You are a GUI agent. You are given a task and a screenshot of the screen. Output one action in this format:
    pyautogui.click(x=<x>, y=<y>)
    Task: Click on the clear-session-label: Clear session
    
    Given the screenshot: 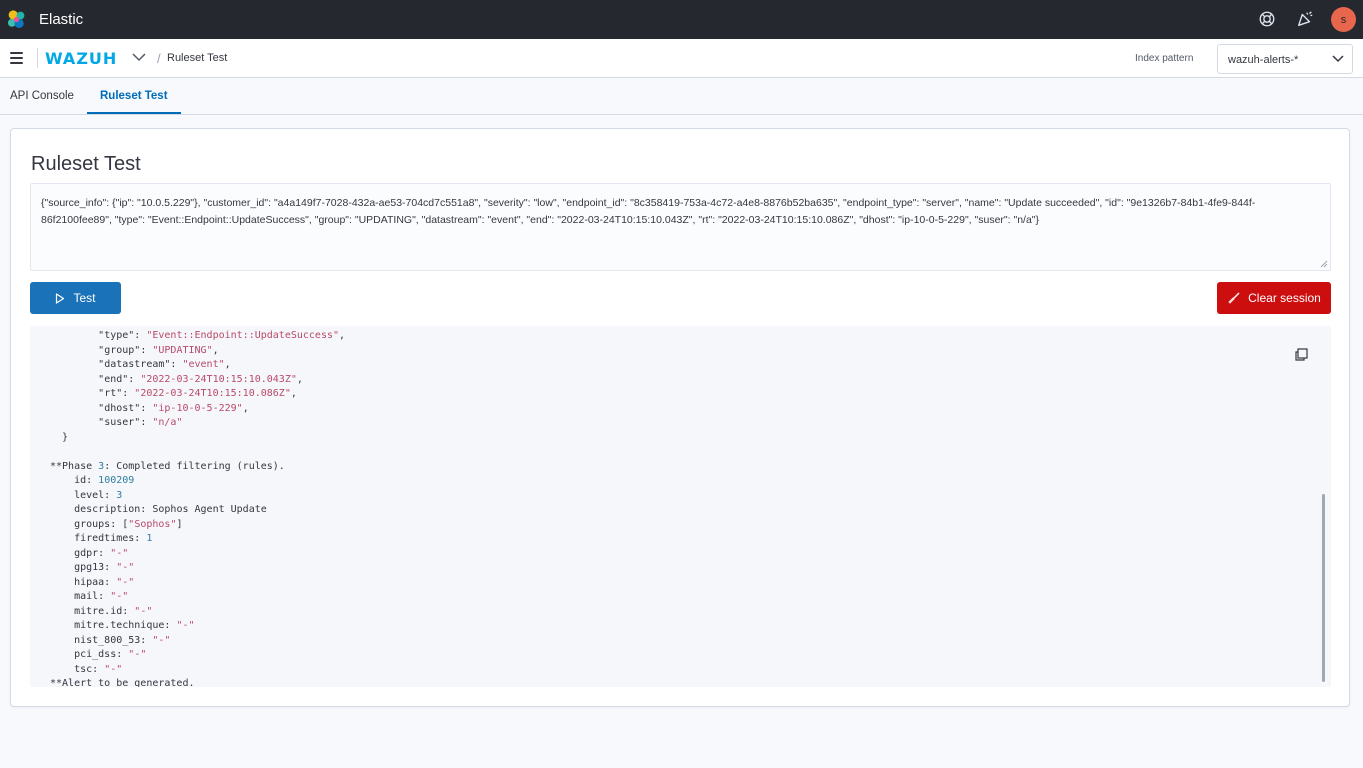 What is the action you would take?
    pyautogui.click(x=1284, y=298)
    